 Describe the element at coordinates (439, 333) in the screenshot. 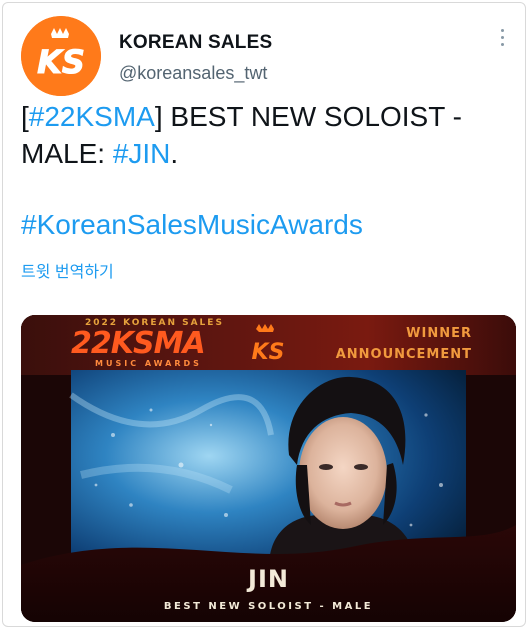

I see `card-winner-label: WINNER` at that location.